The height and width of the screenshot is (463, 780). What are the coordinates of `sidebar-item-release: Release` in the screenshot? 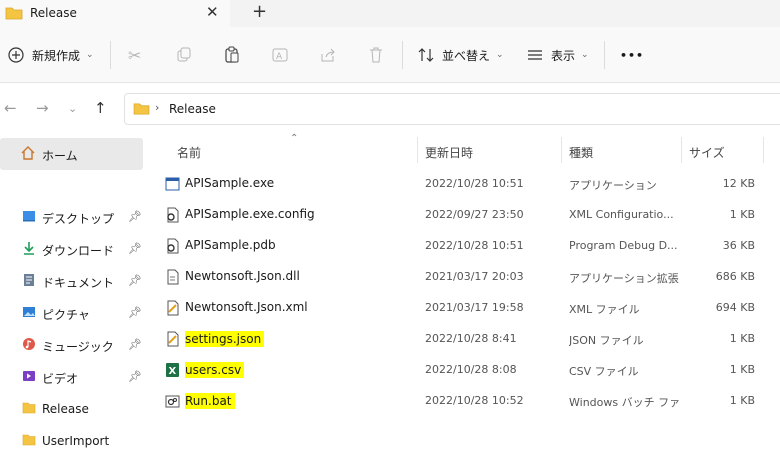 It's located at (73, 409).